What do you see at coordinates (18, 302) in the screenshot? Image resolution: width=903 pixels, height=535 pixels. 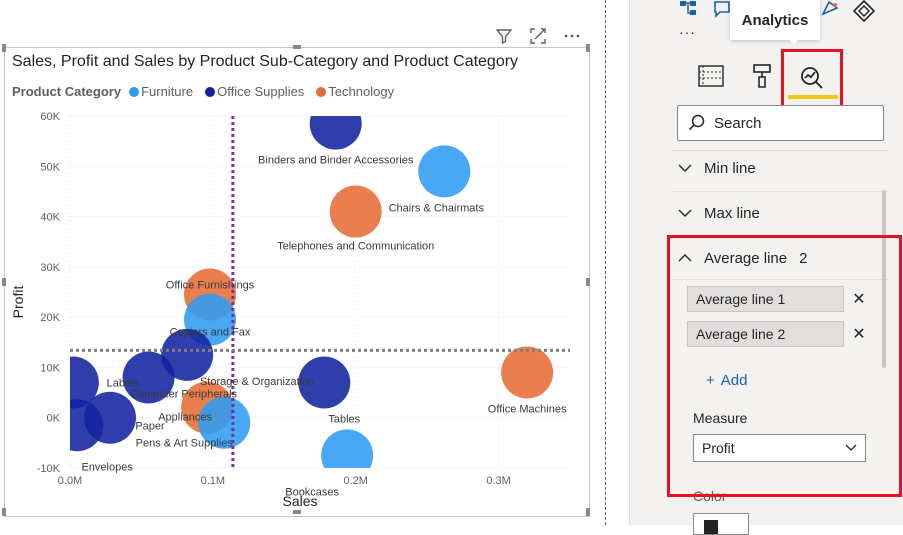 I see `y-axis-title: Profit` at bounding box center [18, 302].